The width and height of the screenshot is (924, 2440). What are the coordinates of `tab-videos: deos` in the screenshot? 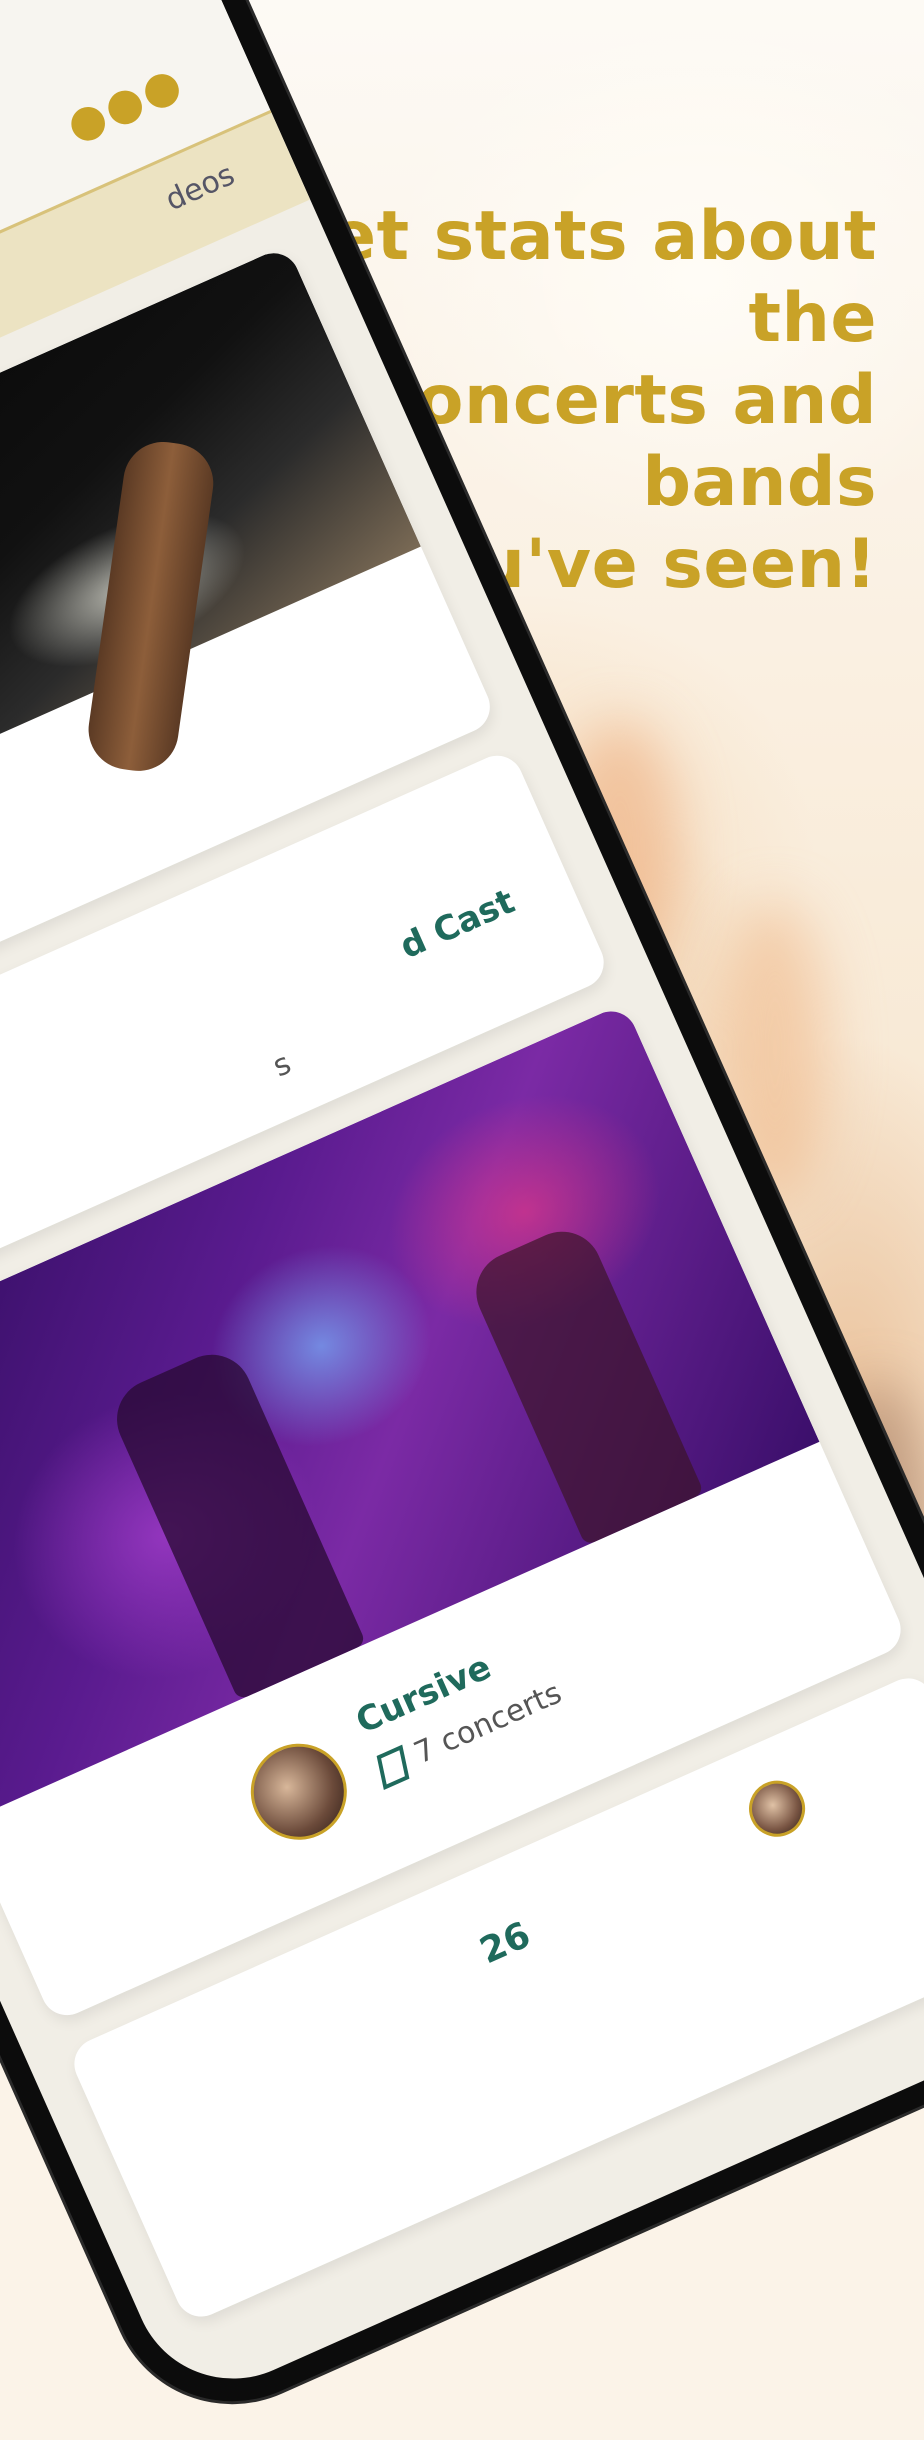 It's located at (200, 187).